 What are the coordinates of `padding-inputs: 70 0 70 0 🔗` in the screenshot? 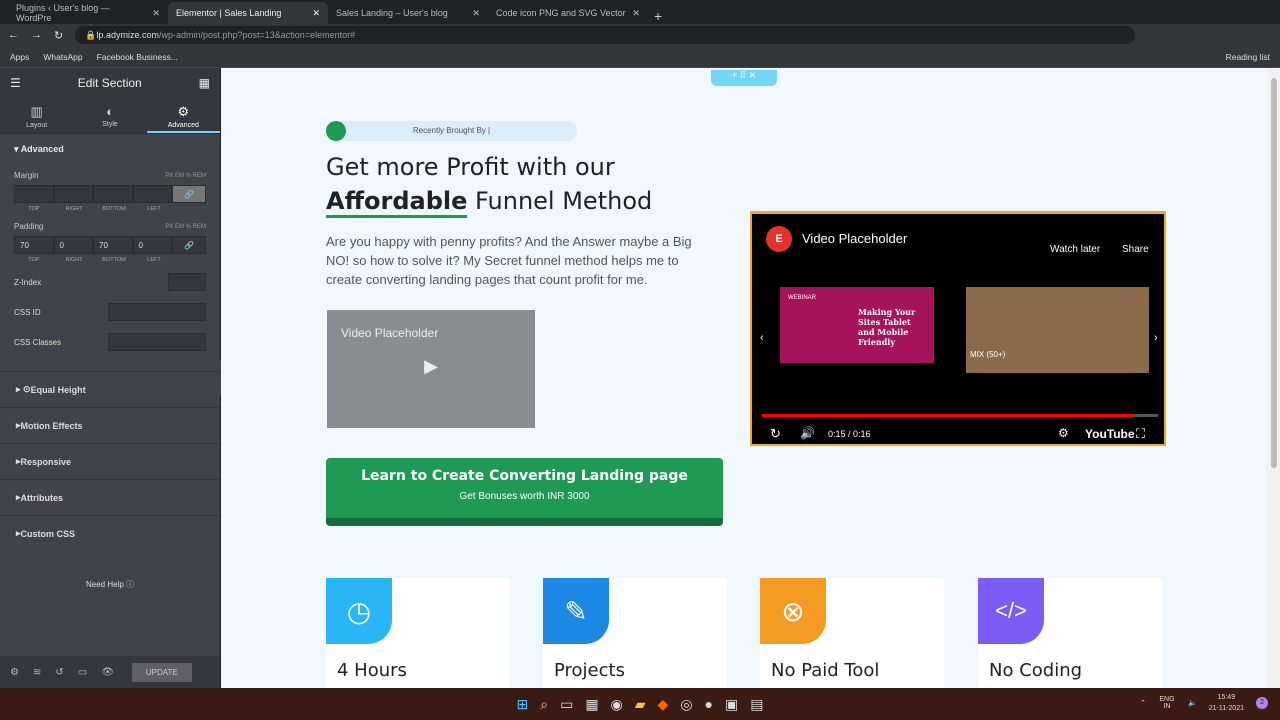 It's located at (110, 245).